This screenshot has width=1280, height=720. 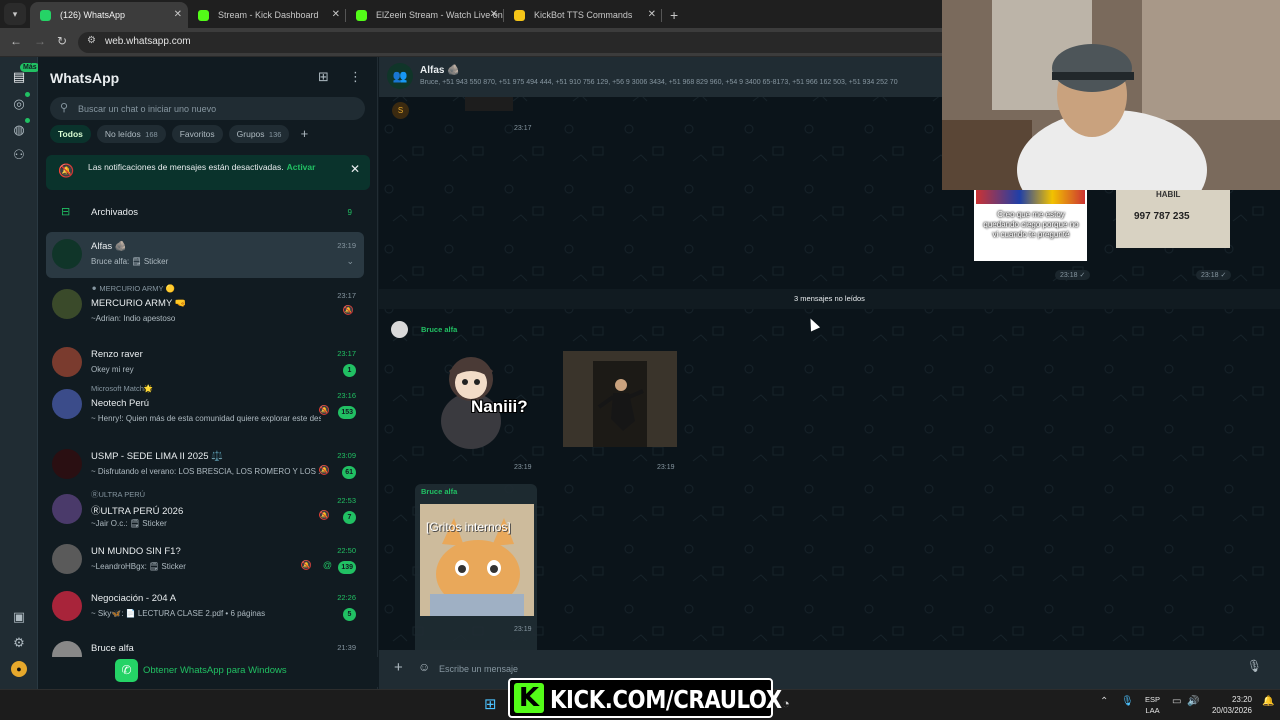 I want to click on get-windows-label: Obtener WhatsApp para Windows, so click(x=215, y=670).